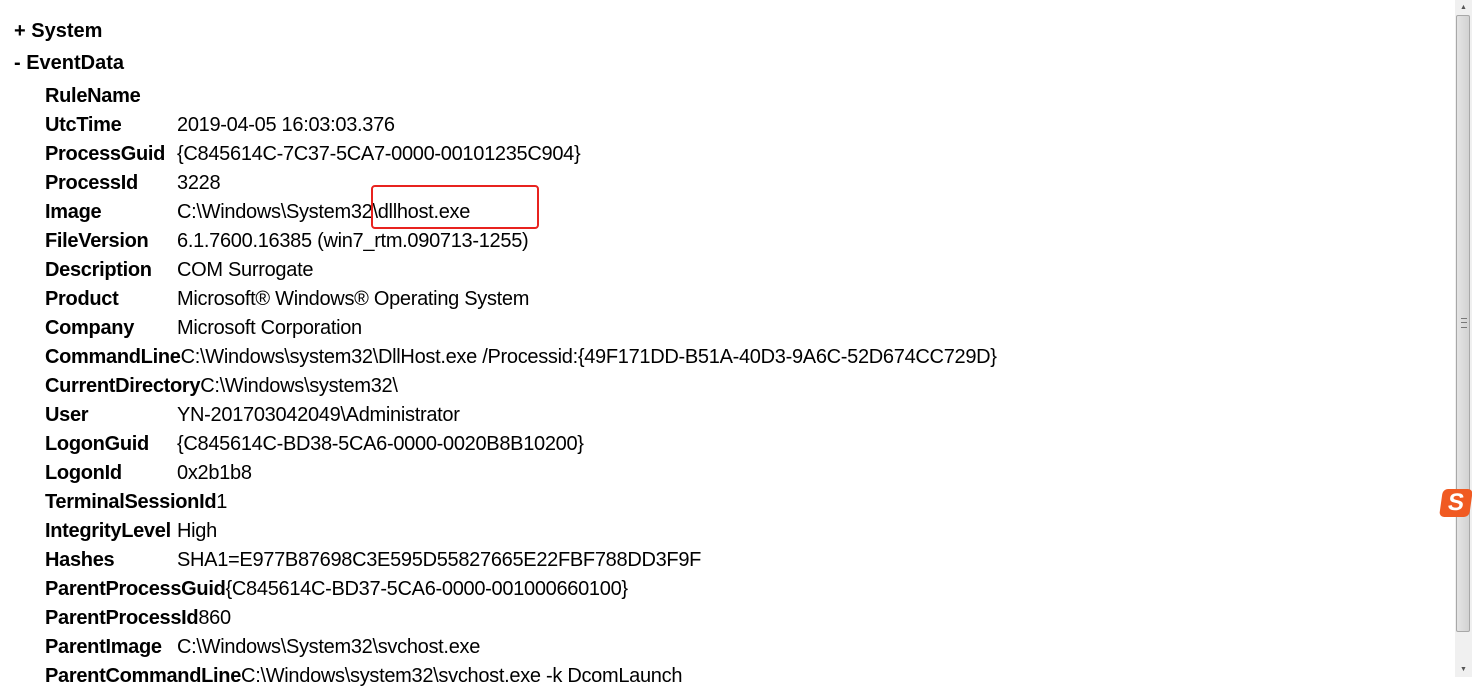 The height and width of the screenshot is (691, 1472). I want to click on field-row: TerminalSessionId1, so click(521, 502).